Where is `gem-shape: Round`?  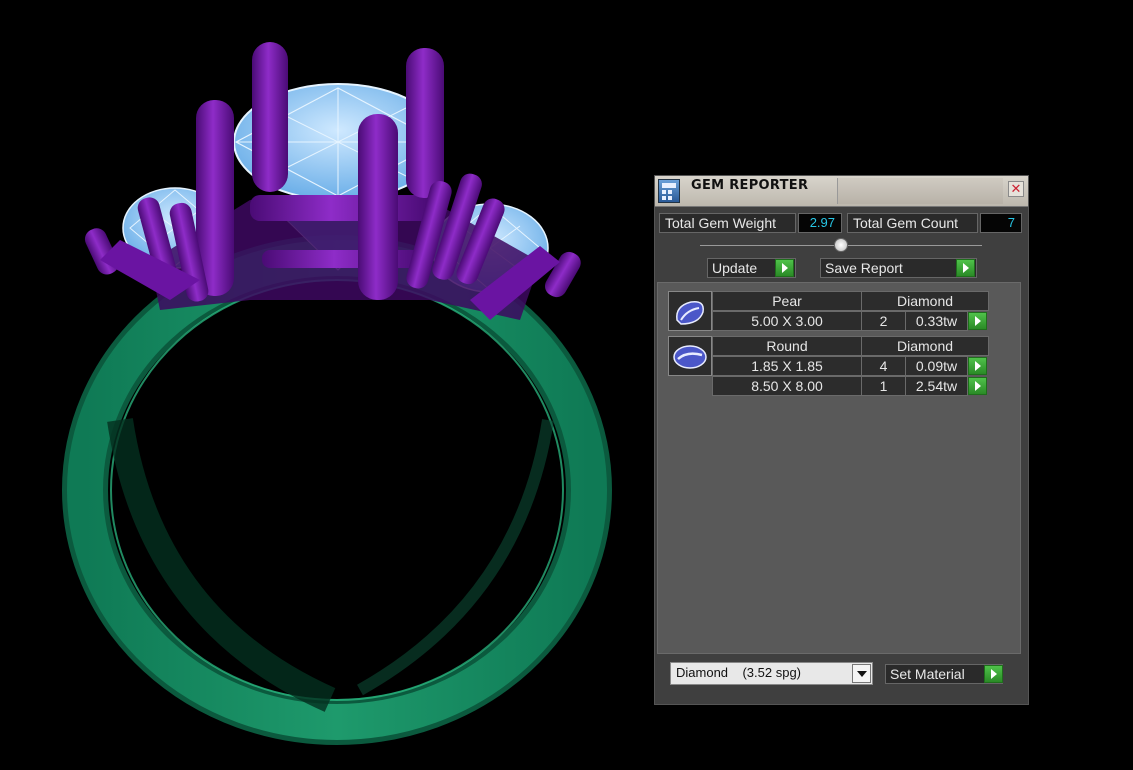 gem-shape: Round is located at coordinates (787, 346).